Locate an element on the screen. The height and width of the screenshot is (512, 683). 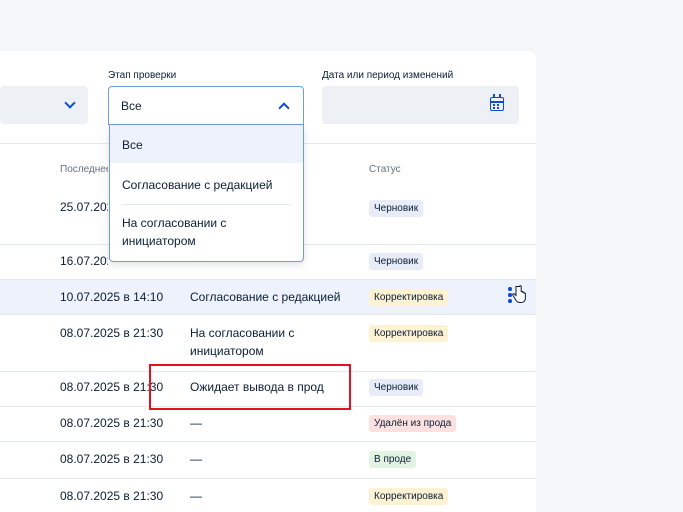
row-date: 25.07.2025 в 16:32 is located at coordinates (84, 207).